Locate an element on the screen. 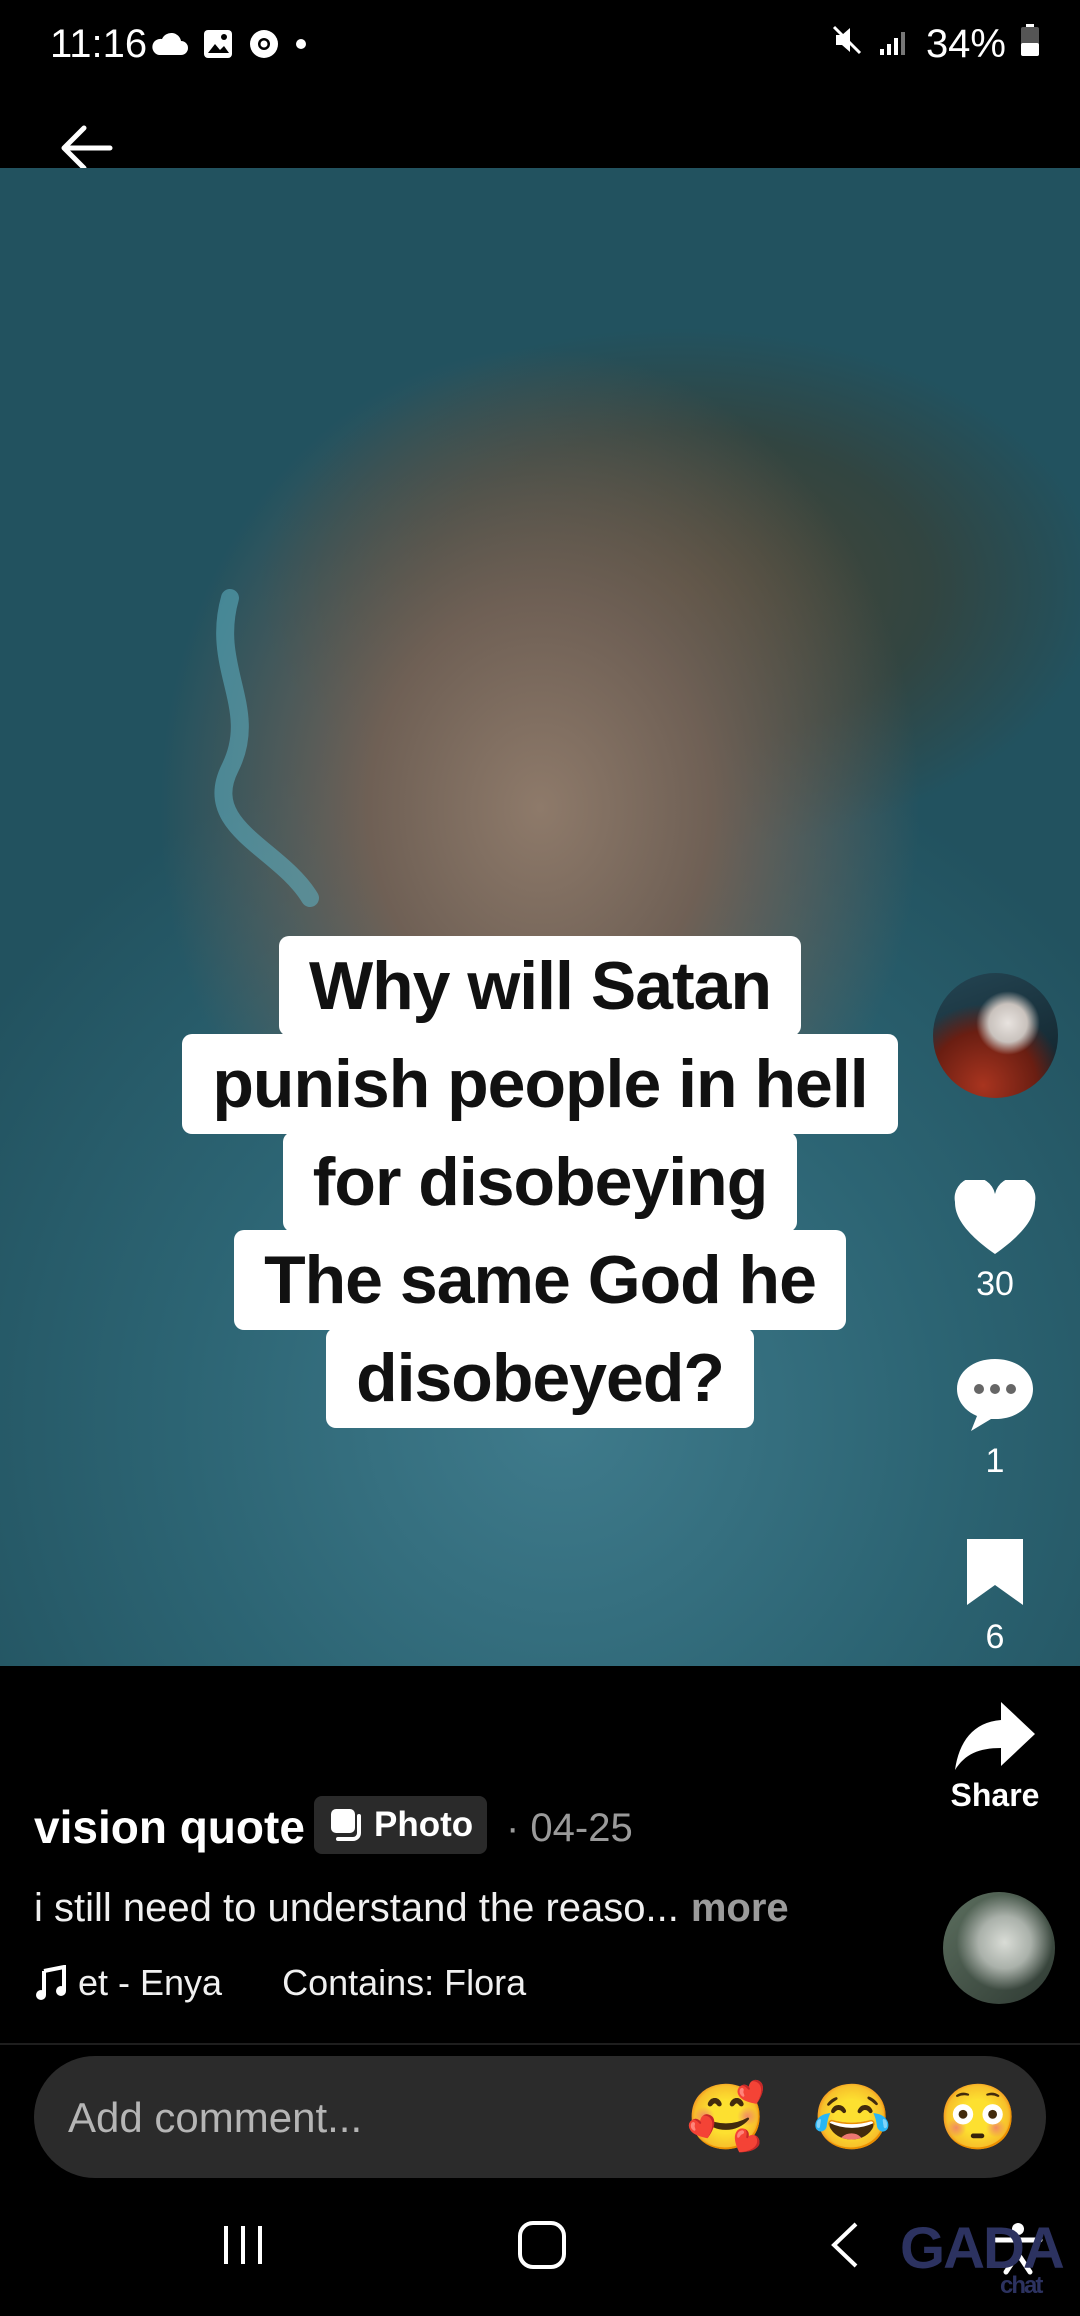  save-count: 6 is located at coordinates (995, 1637).